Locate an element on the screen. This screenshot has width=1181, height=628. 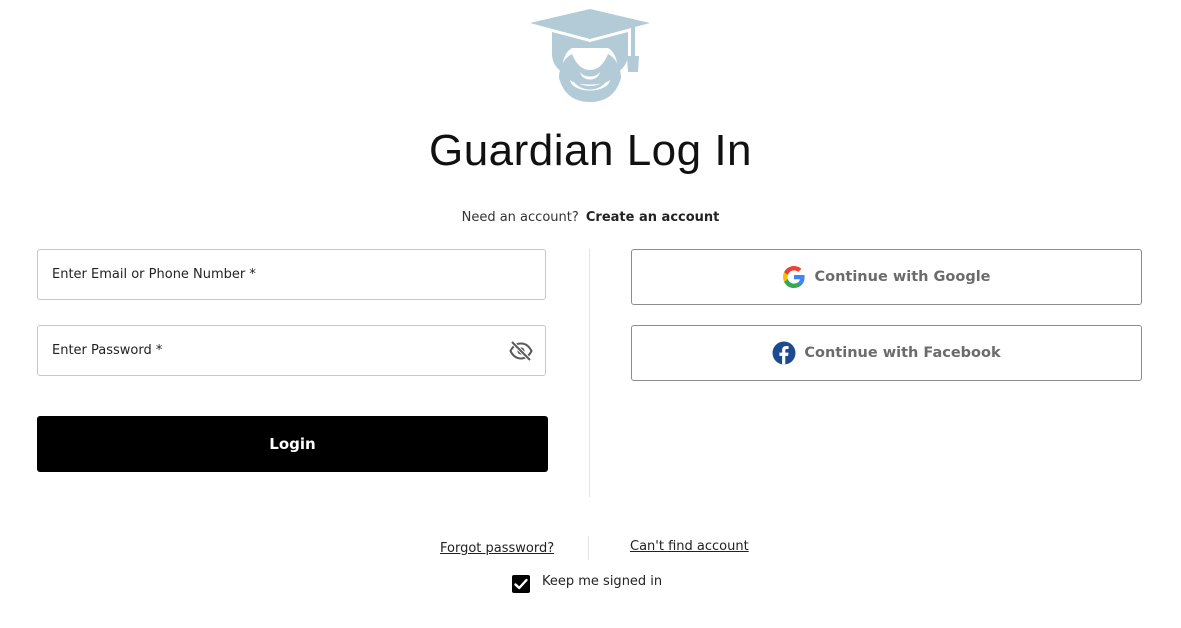
eye-off-icon is located at coordinates (521, 351).